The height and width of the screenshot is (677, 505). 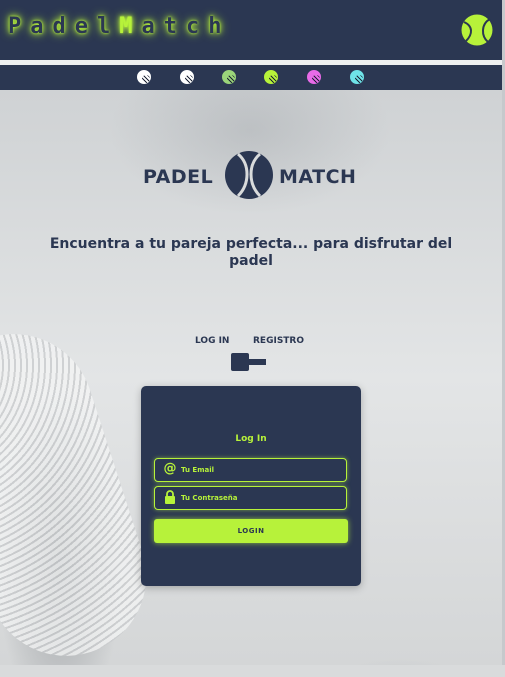 What do you see at coordinates (251, 531) in the screenshot?
I see `login-button: LOGIN` at bounding box center [251, 531].